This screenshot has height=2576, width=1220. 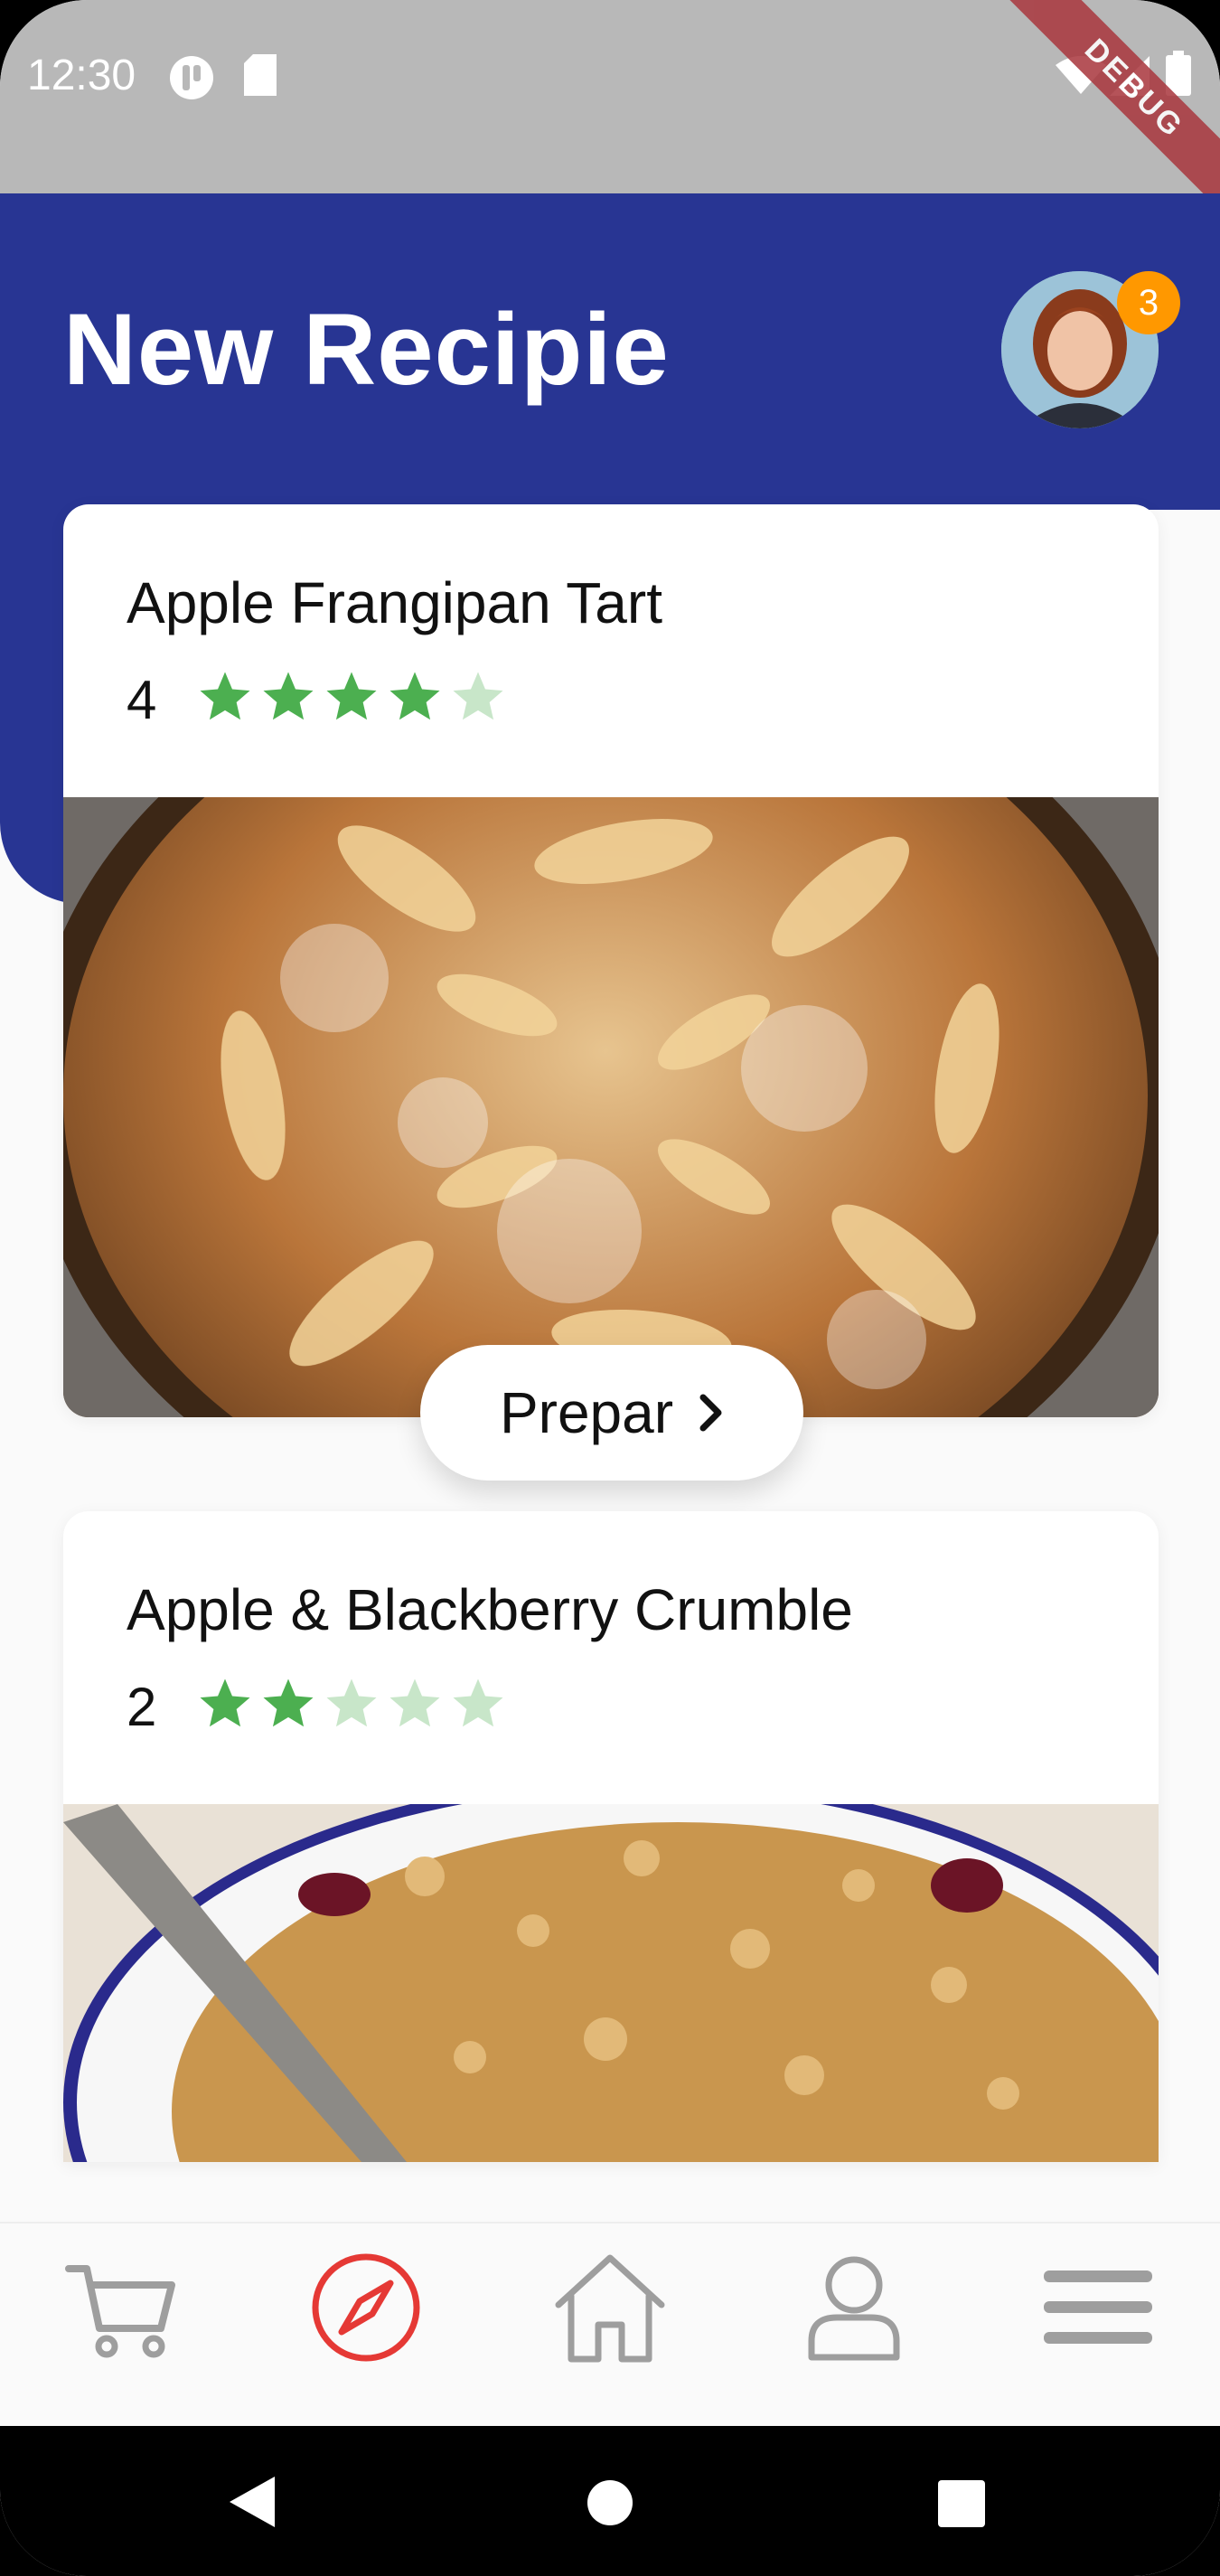 What do you see at coordinates (122, 2307) in the screenshot?
I see `cart-icon` at bounding box center [122, 2307].